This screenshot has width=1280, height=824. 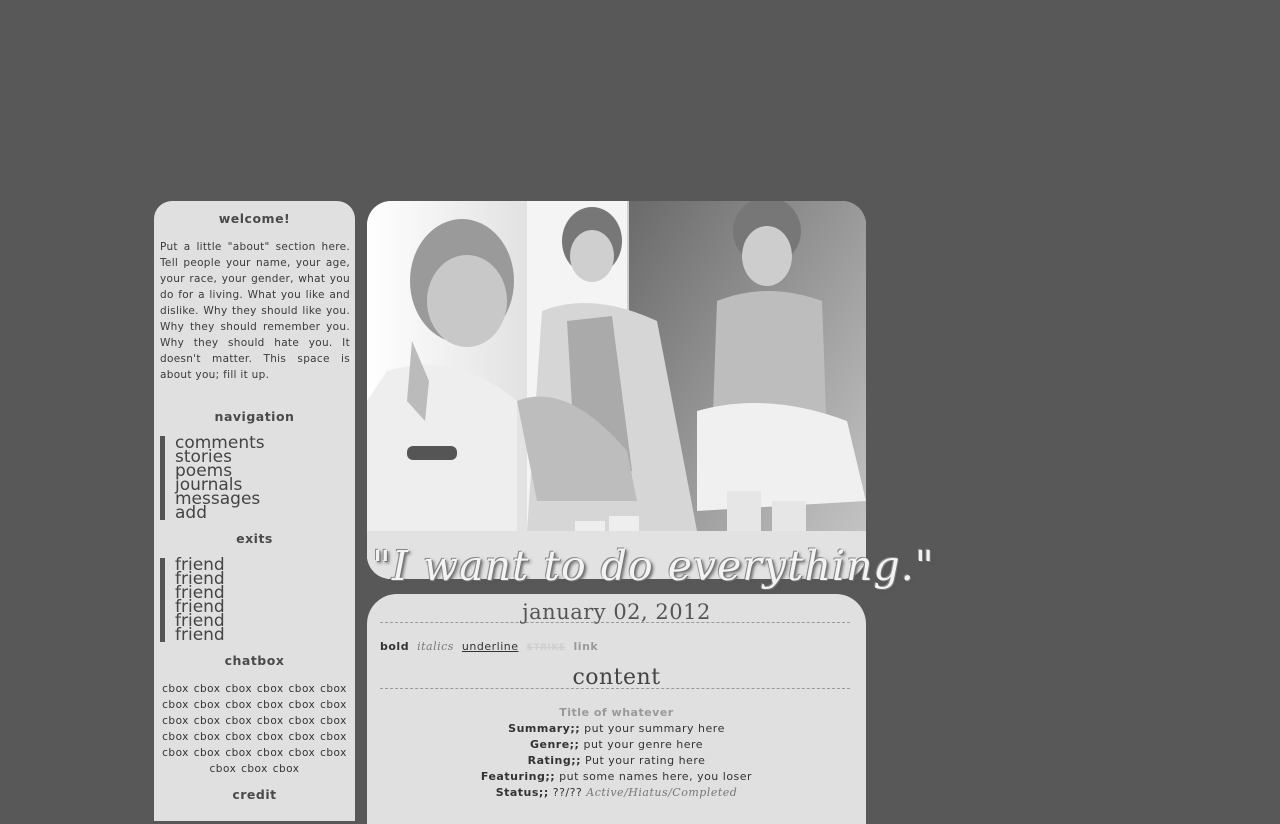 I want to click on link-sample: link, so click(x=586, y=646).